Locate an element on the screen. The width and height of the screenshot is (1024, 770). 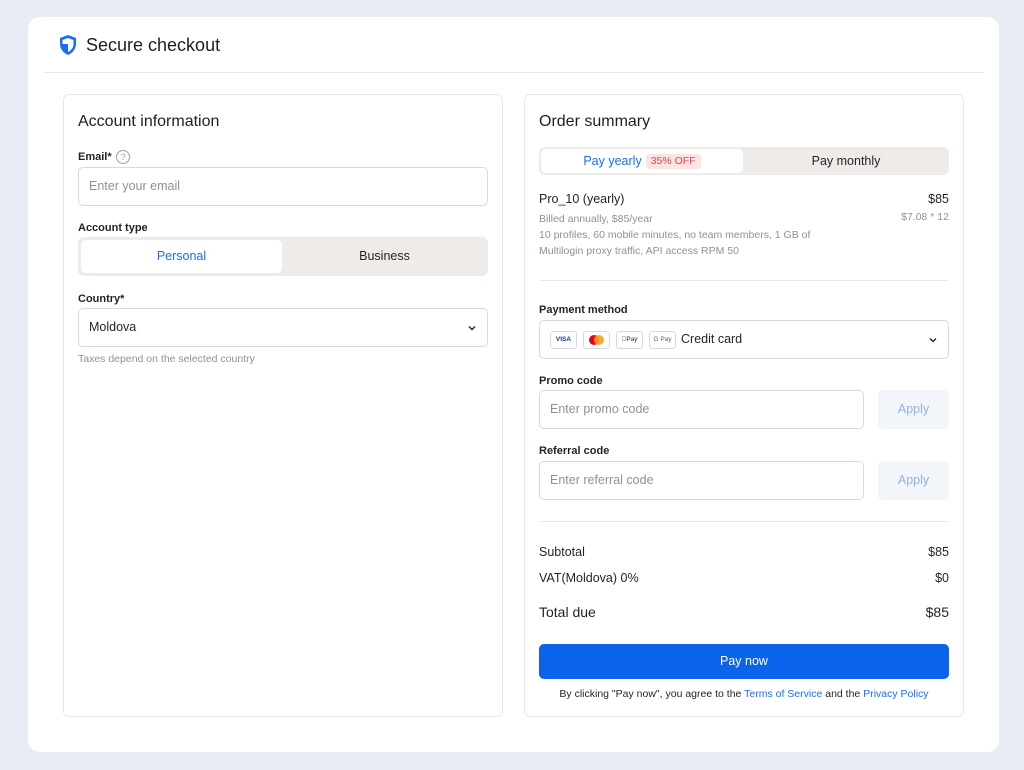
plan-price: $85 is located at coordinates (938, 199).